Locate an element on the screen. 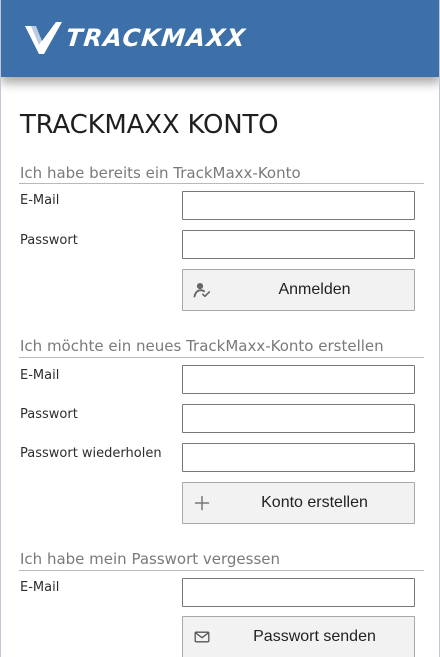  register-repeat-password-input is located at coordinates (298, 457).